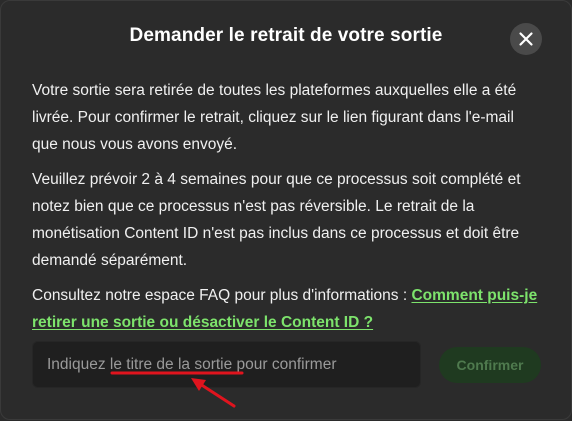 This screenshot has width=572, height=421. I want to click on close-button, so click(526, 39).